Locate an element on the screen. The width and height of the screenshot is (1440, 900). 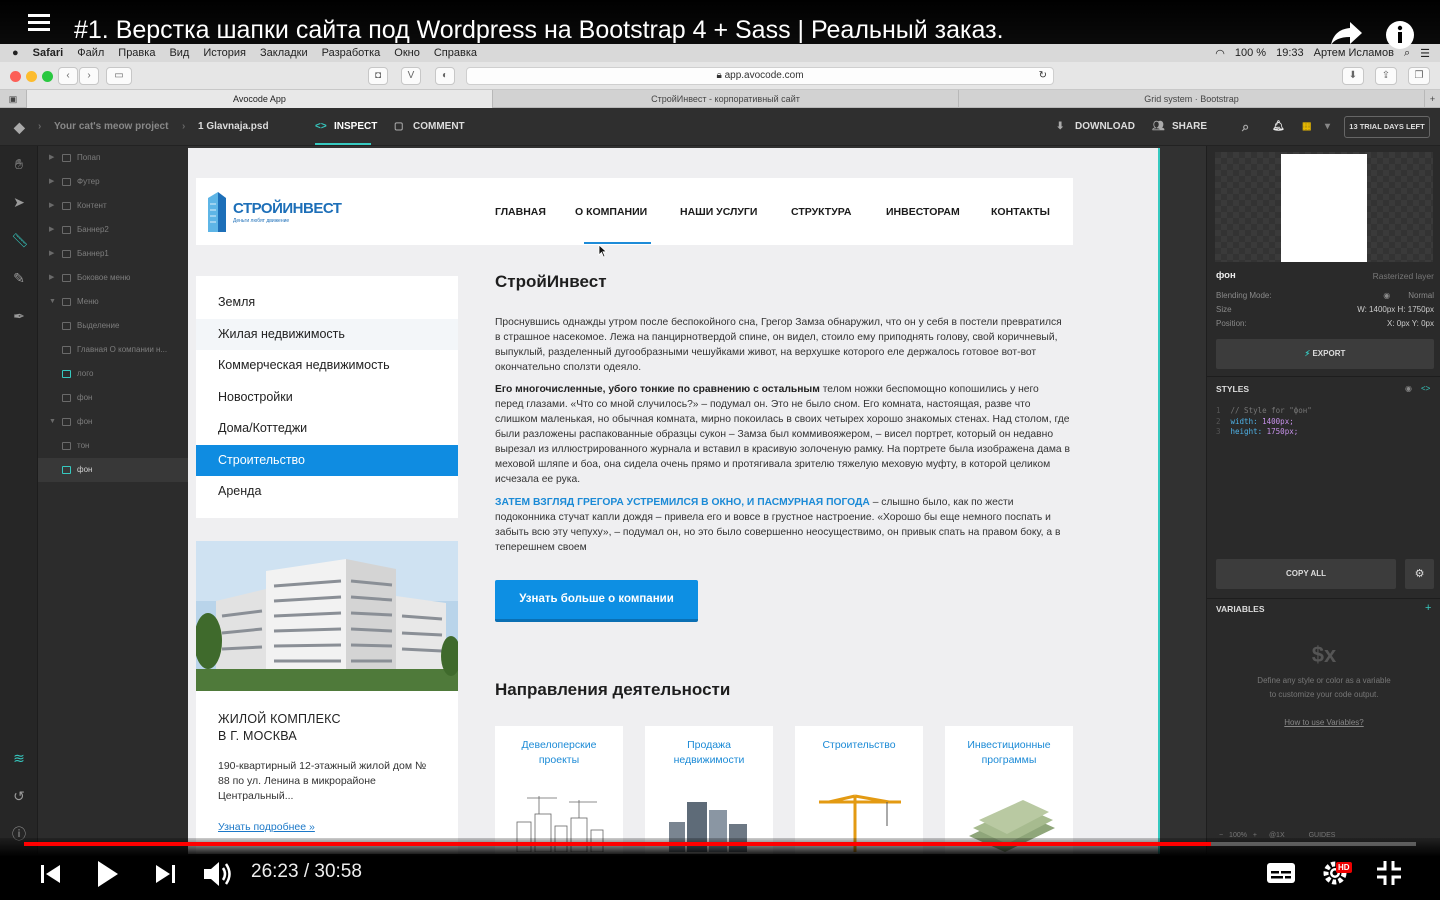
tab-comment: COMMENT is located at coordinates (439, 127).